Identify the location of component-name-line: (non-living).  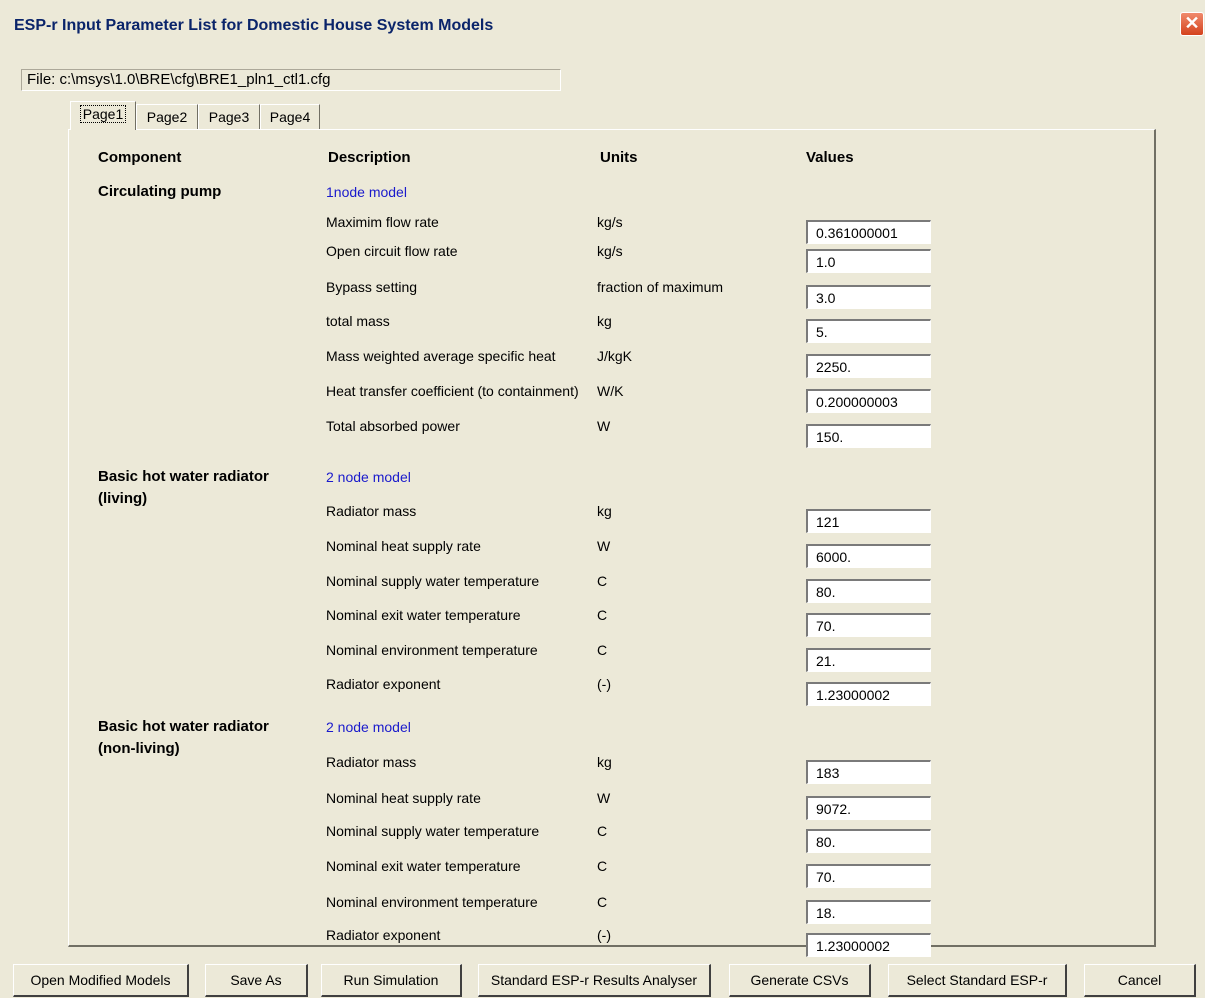
(139, 748).